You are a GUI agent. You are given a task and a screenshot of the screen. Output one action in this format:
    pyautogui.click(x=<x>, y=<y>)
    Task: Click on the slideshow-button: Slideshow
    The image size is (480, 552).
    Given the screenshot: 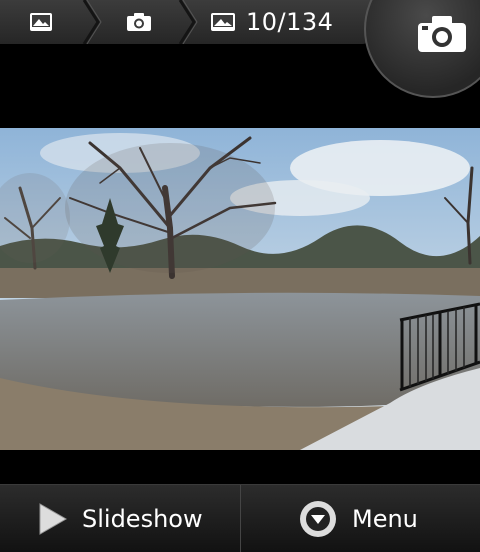 What is the action you would take?
    pyautogui.click(x=120, y=518)
    